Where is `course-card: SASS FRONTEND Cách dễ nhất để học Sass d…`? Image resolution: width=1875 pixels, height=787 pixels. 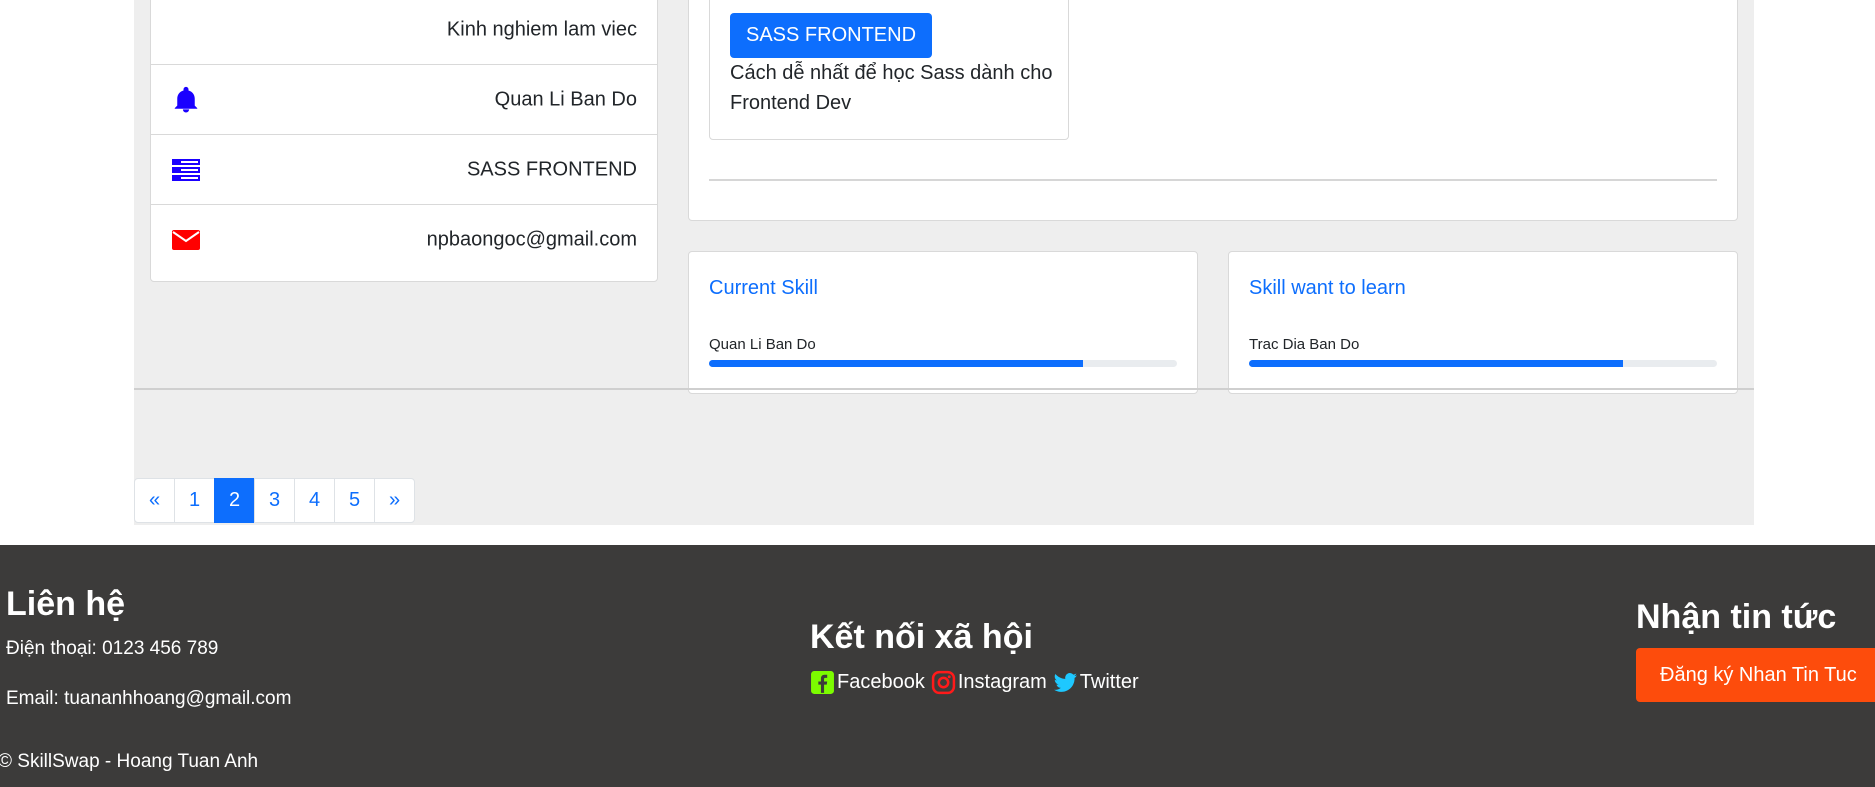 course-card: SASS FRONTEND Cách dễ nhất để học Sass d… is located at coordinates (889, 70).